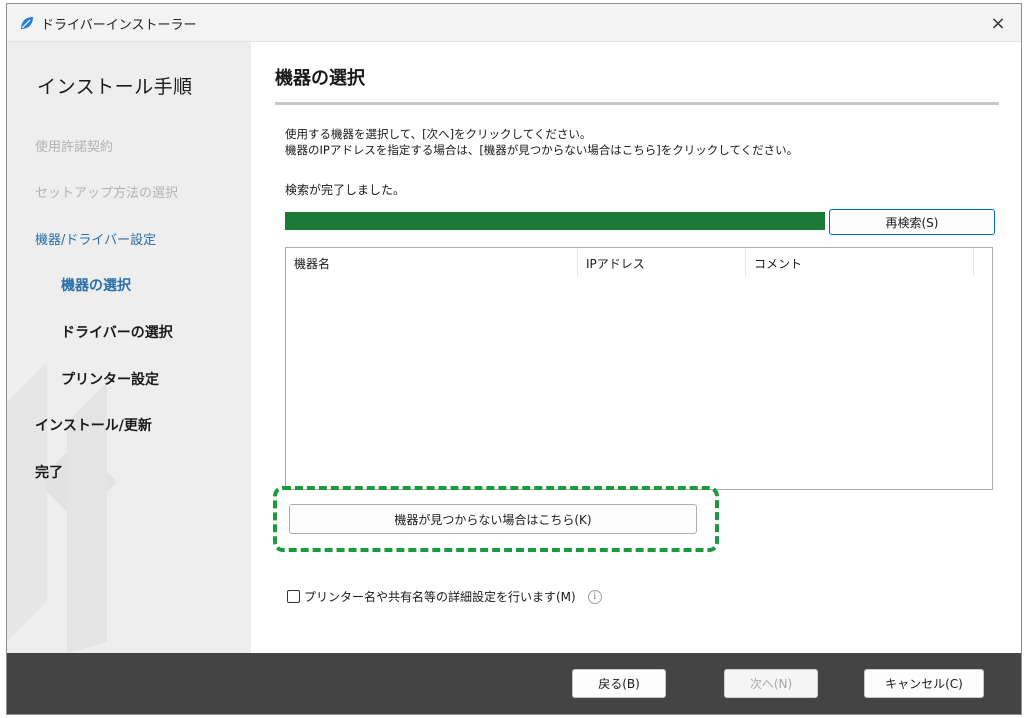 Image resolution: width=1028 pixels, height=718 pixels. Describe the element at coordinates (594, 596) in the screenshot. I see `info-icon: i` at that location.